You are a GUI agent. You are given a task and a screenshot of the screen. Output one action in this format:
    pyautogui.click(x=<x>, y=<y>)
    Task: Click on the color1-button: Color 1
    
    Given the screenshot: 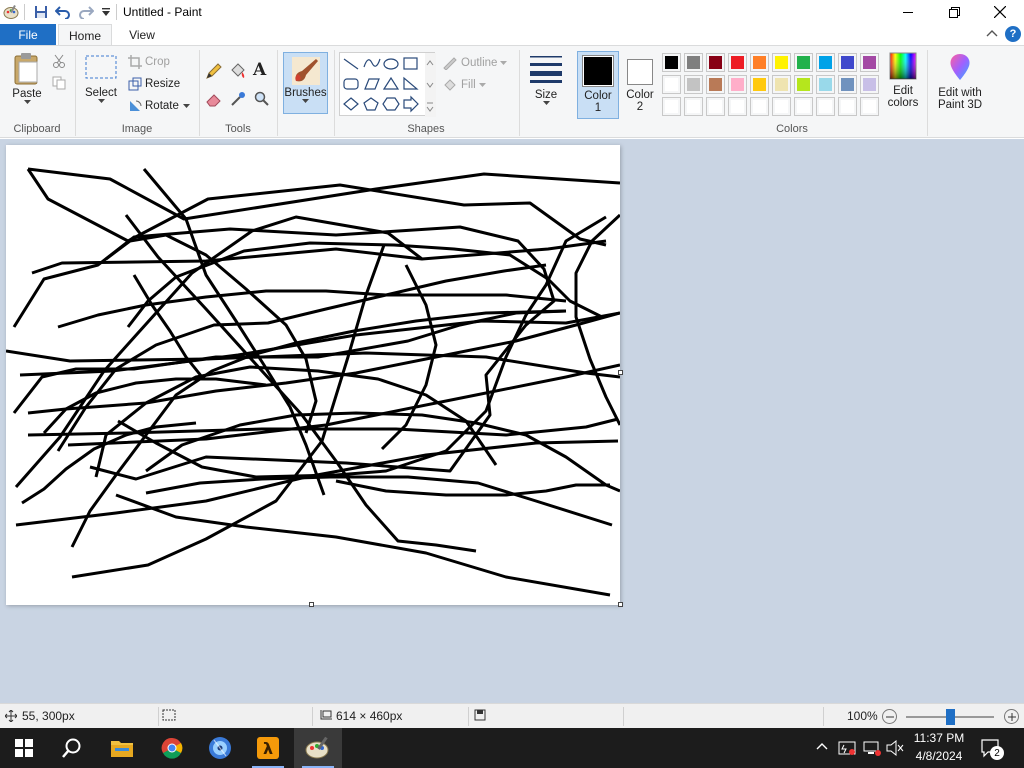 What is the action you would take?
    pyautogui.click(x=598, y=85)
    